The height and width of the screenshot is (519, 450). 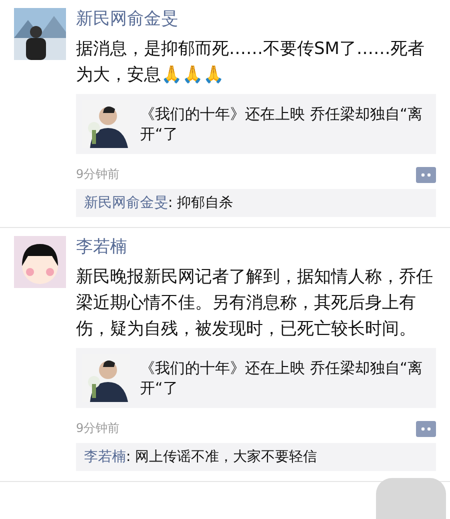 I want to click on comment-text: 新民网俞金旻: 抑郁自杀, so click(x=256, y=203).